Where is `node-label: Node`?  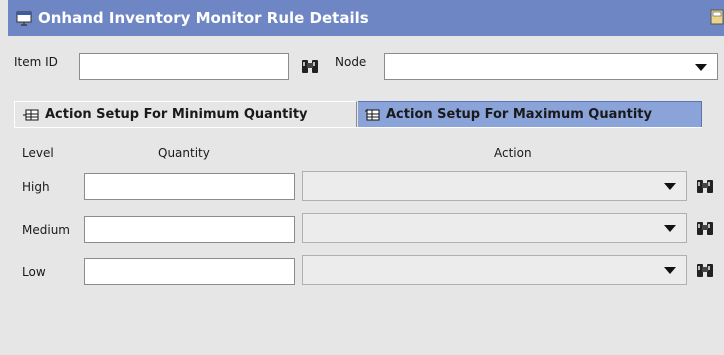
node-label: Node is located at coordinates (351, 62).